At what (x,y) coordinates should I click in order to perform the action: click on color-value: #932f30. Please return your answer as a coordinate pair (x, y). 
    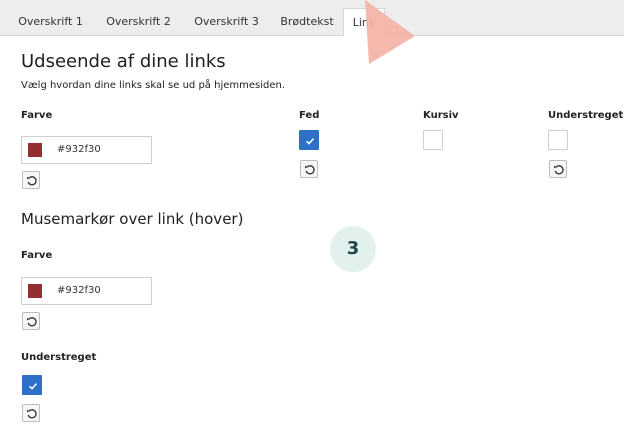
    Looking at the image, I should click on (79, 149).